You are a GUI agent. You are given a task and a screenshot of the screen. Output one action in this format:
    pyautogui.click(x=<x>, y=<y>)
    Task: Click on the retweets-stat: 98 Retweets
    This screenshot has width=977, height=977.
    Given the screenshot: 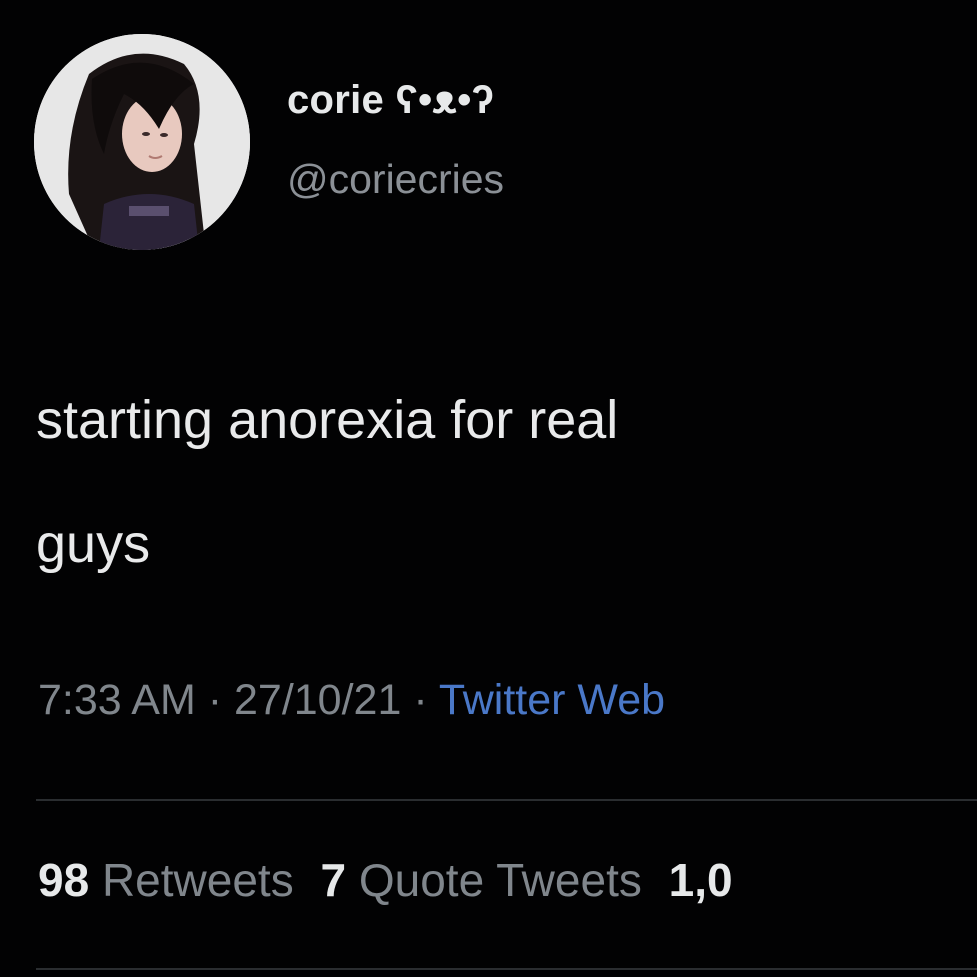 What is the action you would take?
    pyautogui.click(x=166, y=880)
    